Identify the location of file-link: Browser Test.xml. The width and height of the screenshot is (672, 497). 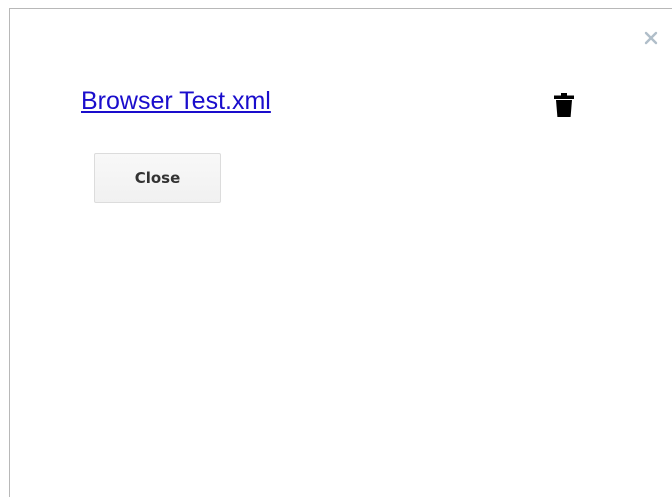
(176, 101).